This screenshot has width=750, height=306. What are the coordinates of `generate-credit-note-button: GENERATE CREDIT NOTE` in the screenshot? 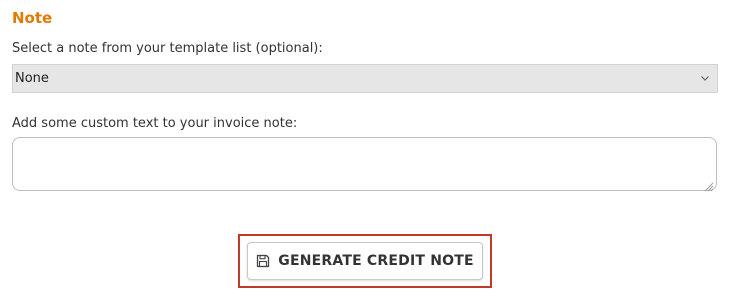 It's located at (365, 261).